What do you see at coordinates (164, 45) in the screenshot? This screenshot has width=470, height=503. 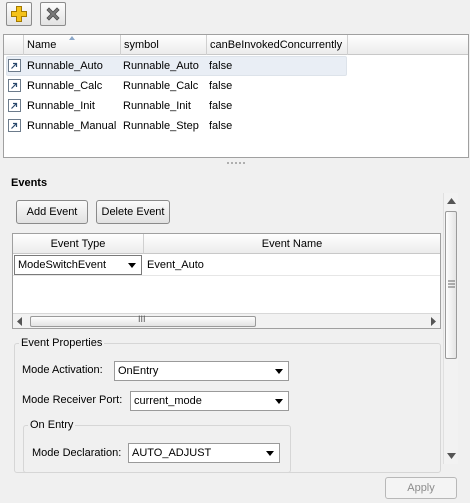 I see `header-symbol: symbol` at bounding box center [164, 45].